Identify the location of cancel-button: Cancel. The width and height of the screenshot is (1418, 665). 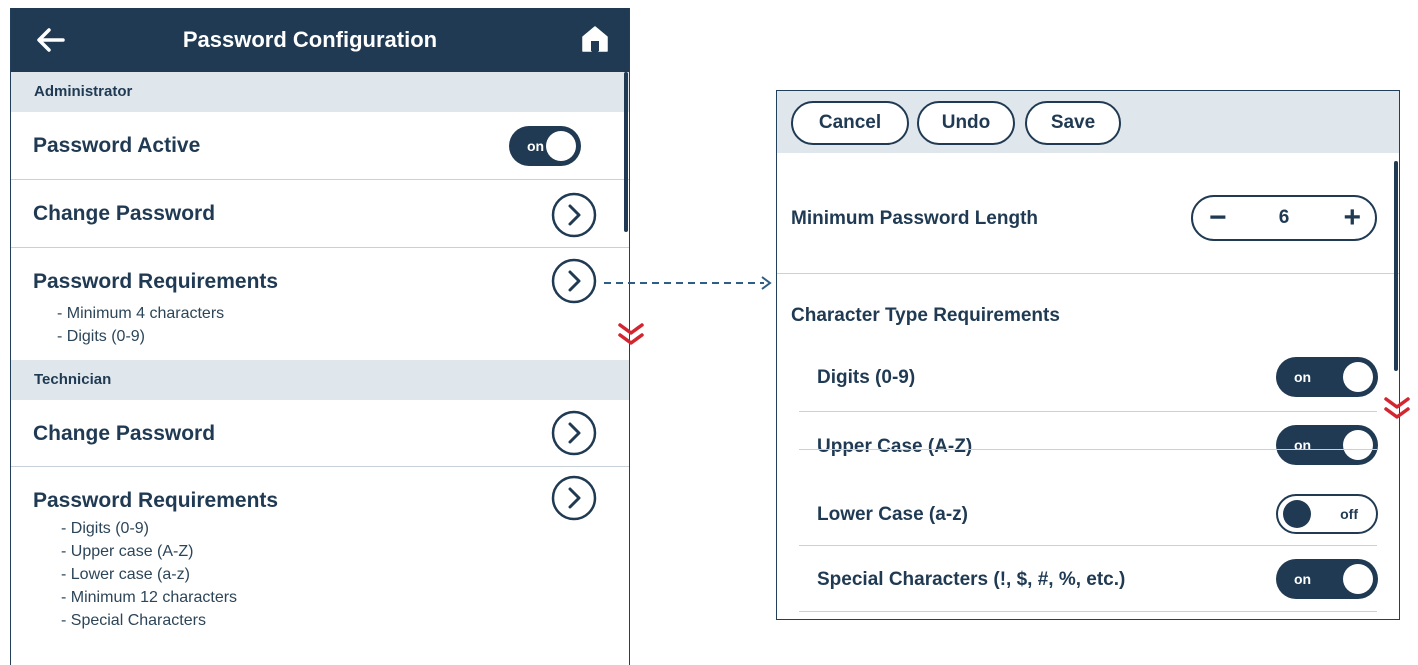
(850, 123).